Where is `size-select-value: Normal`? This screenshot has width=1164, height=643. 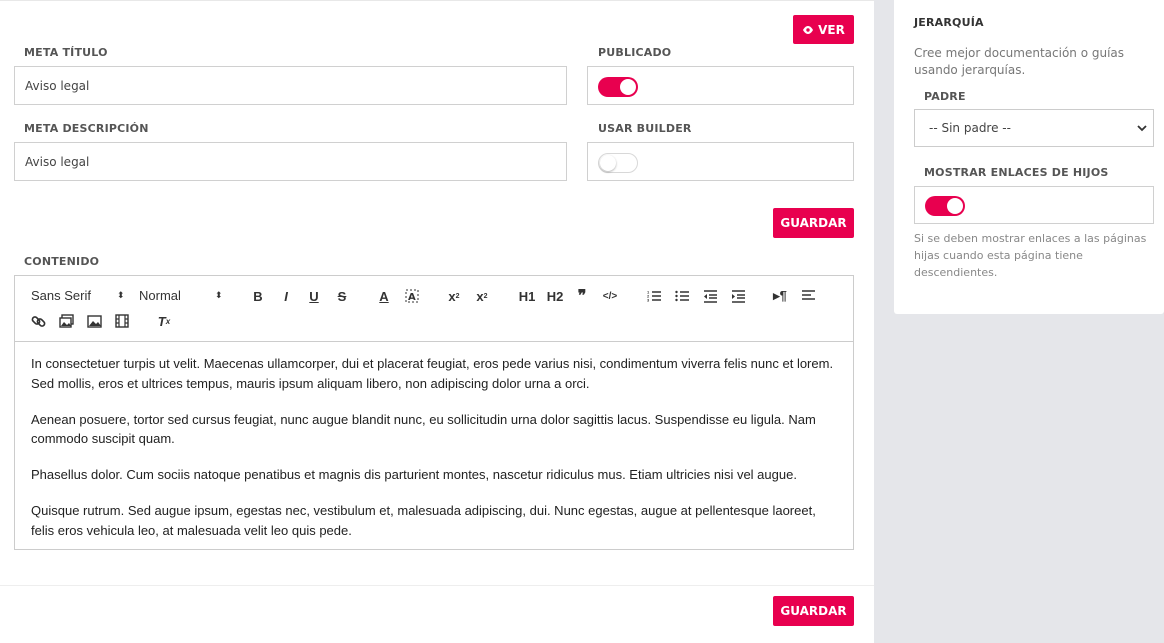 size-select-value: Normal is located at coordinates (160, 295).